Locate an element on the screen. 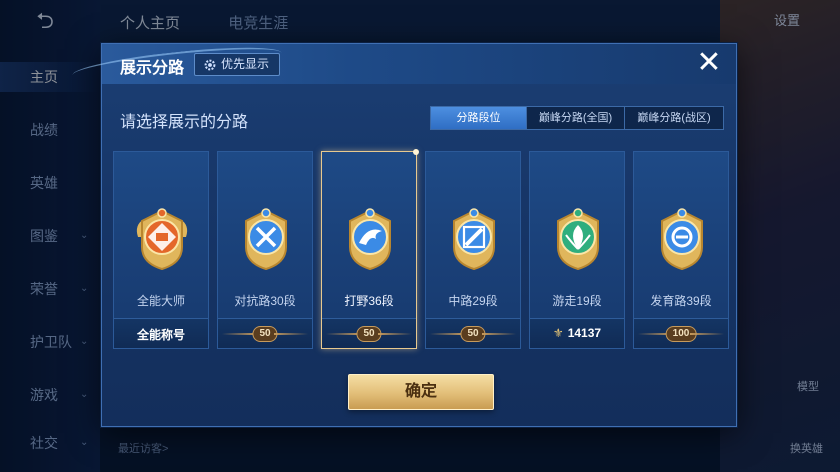 The height and width of the screenshot is (472, 840). peak-points: ⚜ 14137 is located at coordinates (577, 333).